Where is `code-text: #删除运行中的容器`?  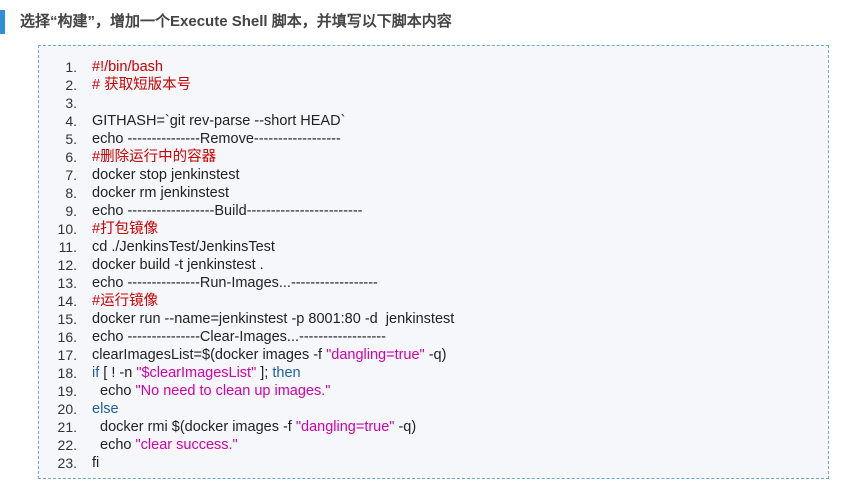 code-text: #删除运行中的容器 is located at coordinates (154, 157).